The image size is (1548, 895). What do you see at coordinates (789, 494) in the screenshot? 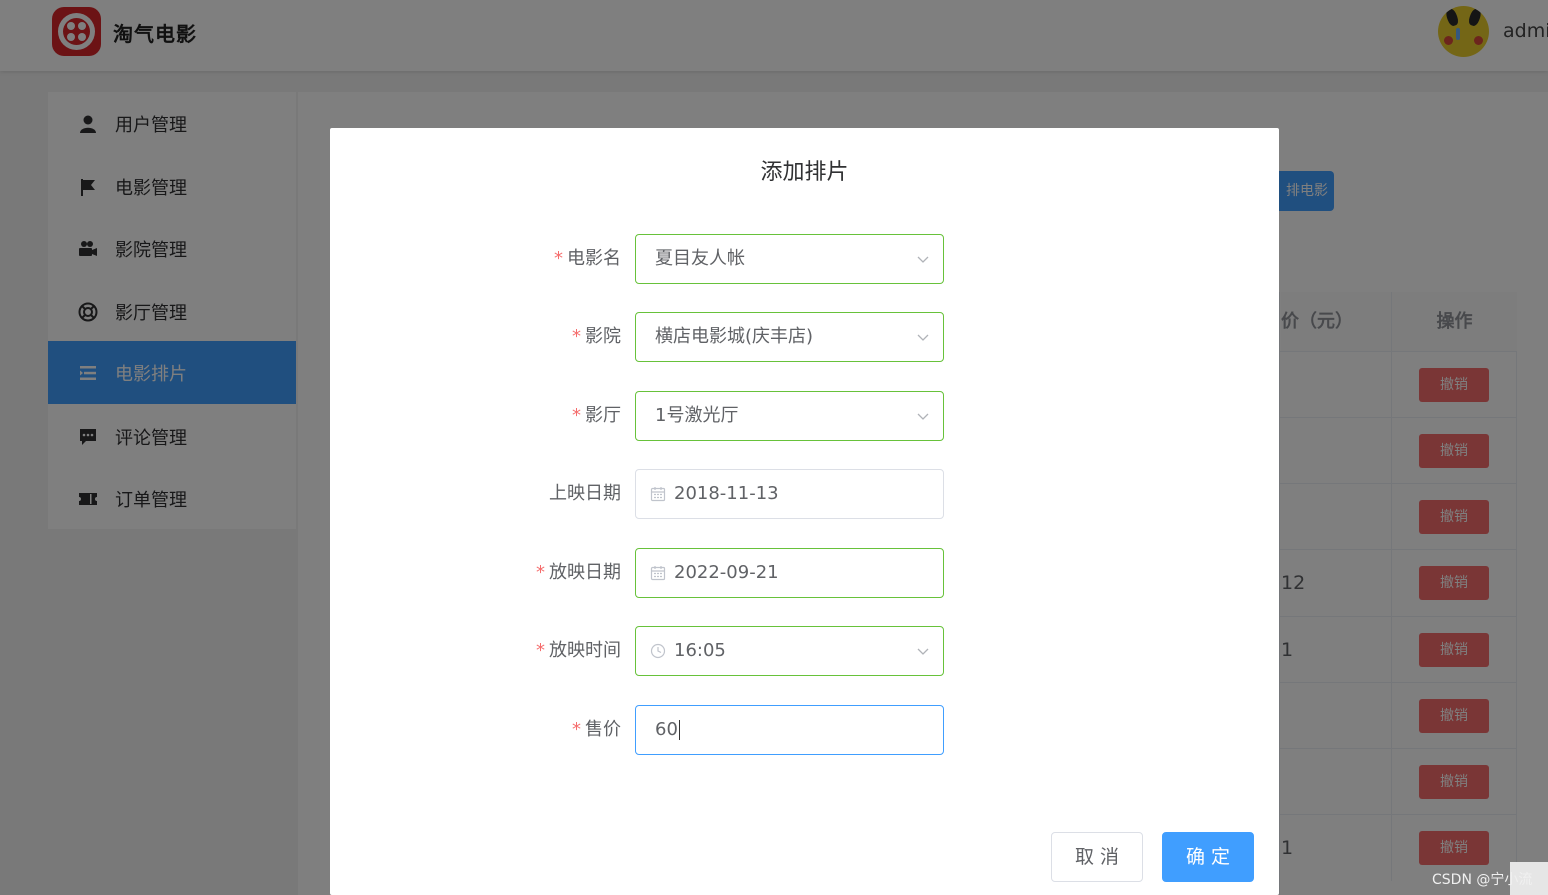
I see `release-date-picker: 2018-11-13` at bounding box center [789, 494].